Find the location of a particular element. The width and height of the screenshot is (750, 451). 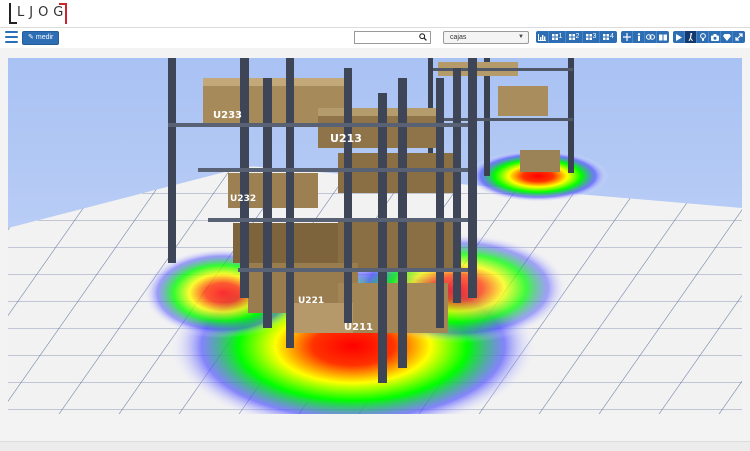

tool-button-group is located at coordinates (645, 37).